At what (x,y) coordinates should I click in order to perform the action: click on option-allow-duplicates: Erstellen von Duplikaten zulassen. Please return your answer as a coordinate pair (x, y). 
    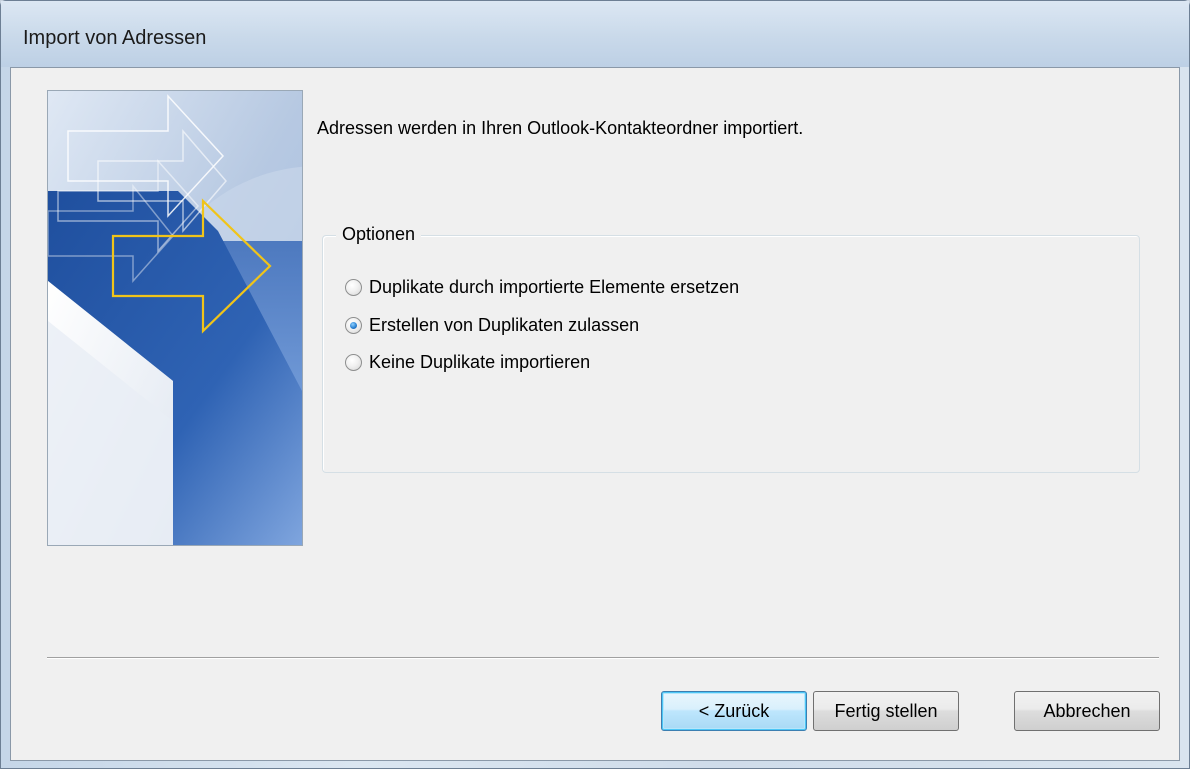
    Looking at the image, I should click on (492, 325).